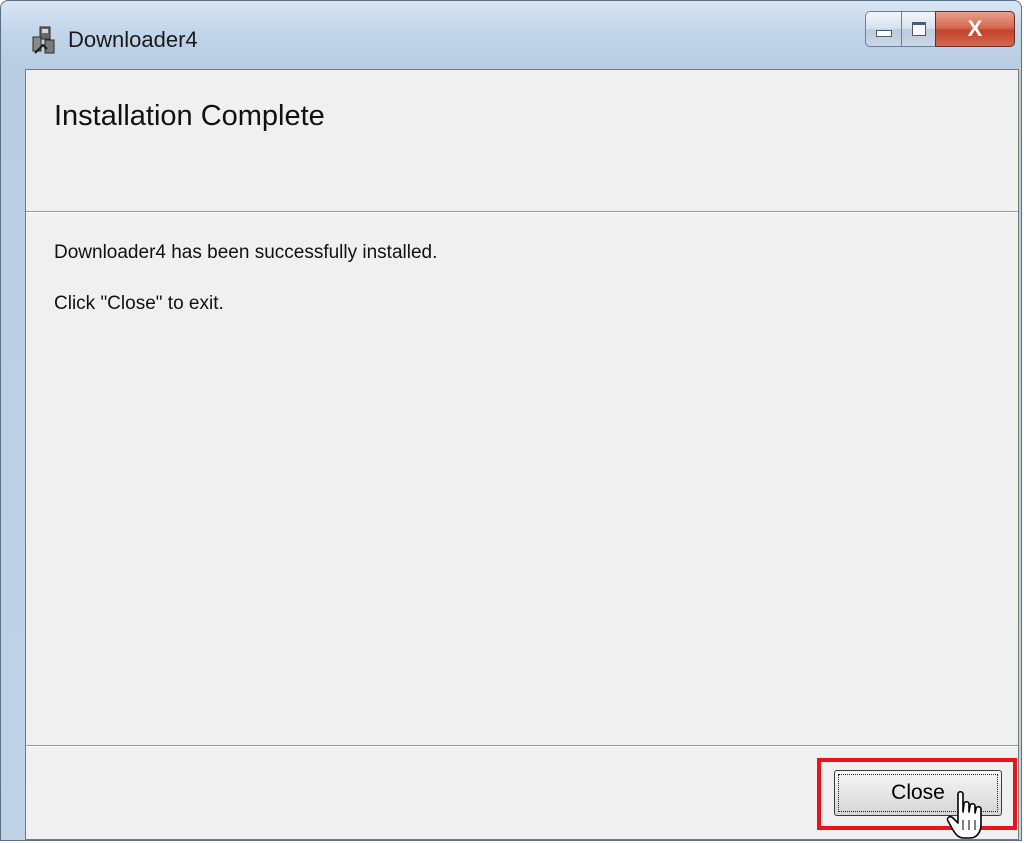 Image resolution: width=1024 pixels, height=843 pixels. I want to click on minimize-button, so click(883, 29).